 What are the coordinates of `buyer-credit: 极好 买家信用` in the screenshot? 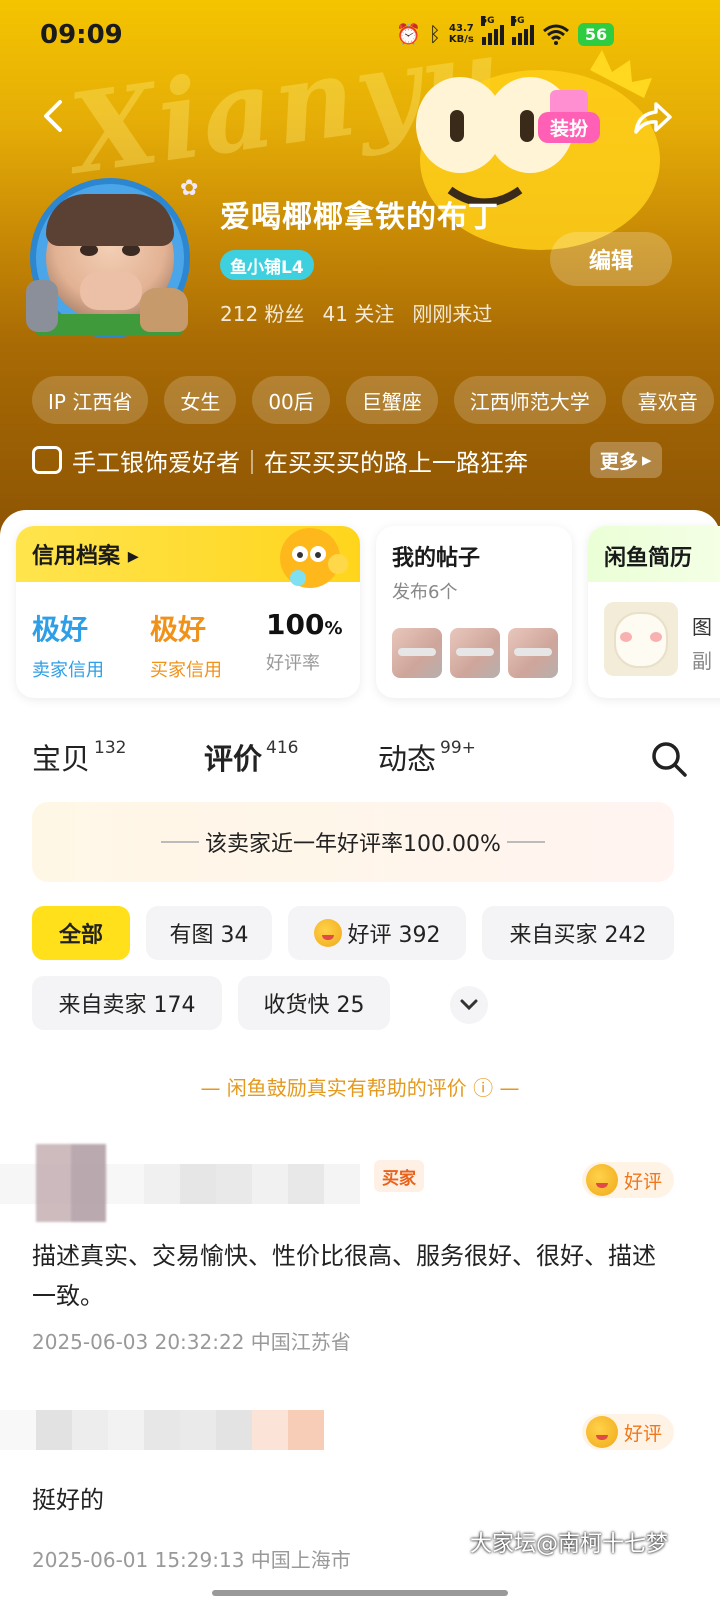 It's located at (186, 647).